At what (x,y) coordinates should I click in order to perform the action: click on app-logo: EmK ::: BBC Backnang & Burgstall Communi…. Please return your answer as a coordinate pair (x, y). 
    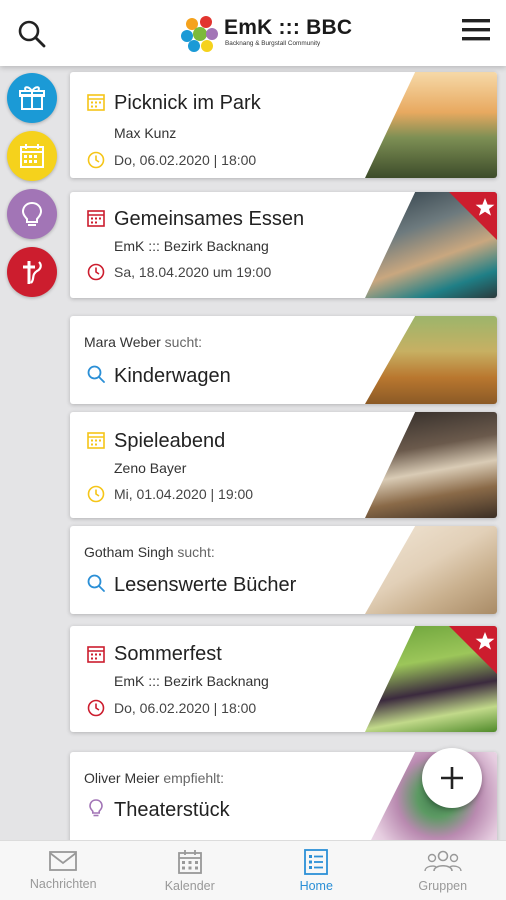
    Looking at the image, I should click on (265, 34).